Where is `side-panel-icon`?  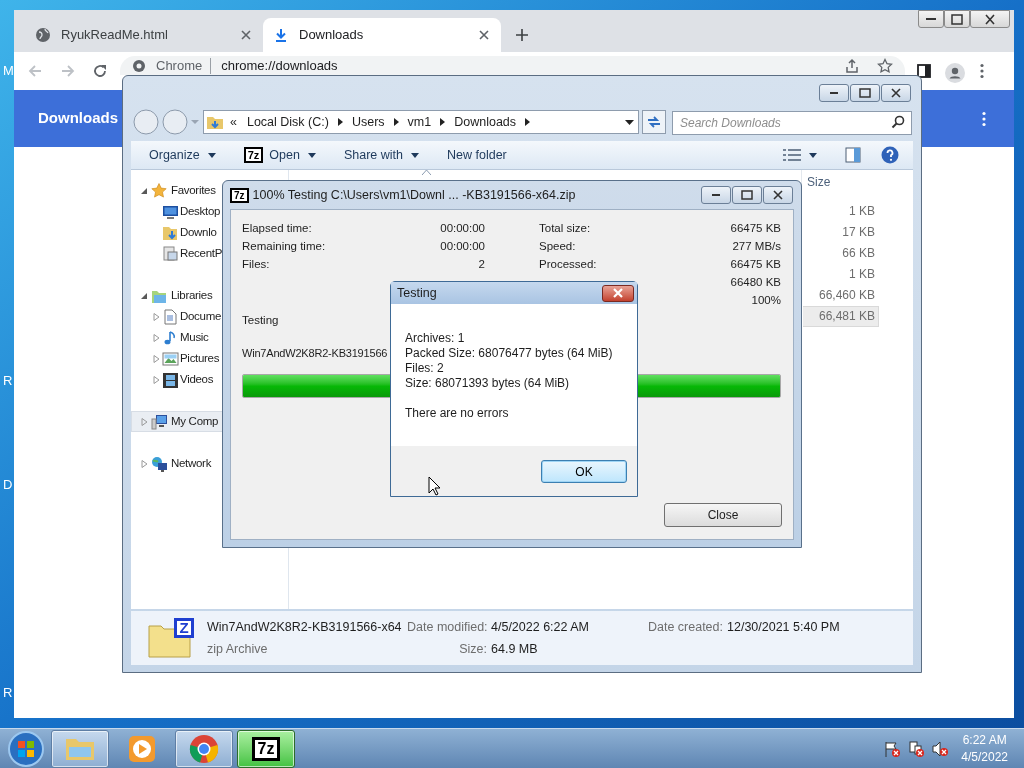 side-panel-icon is located at coordinates (924, 71).